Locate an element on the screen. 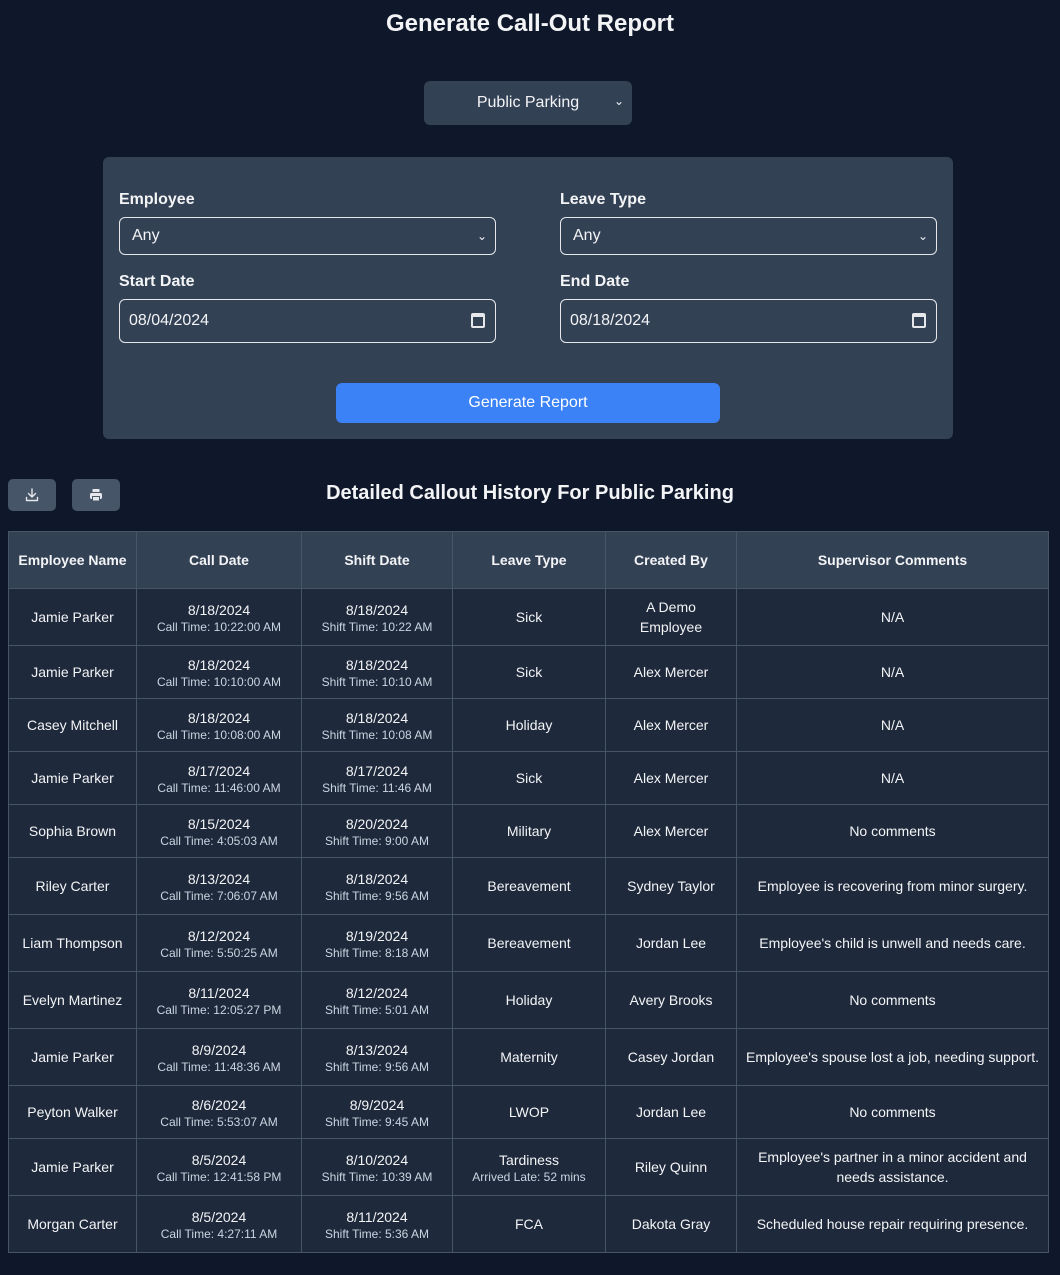  shift-date-cell: 8/18/2024 Shift Time: 10:10 AM is located at coordinates (377, 672).